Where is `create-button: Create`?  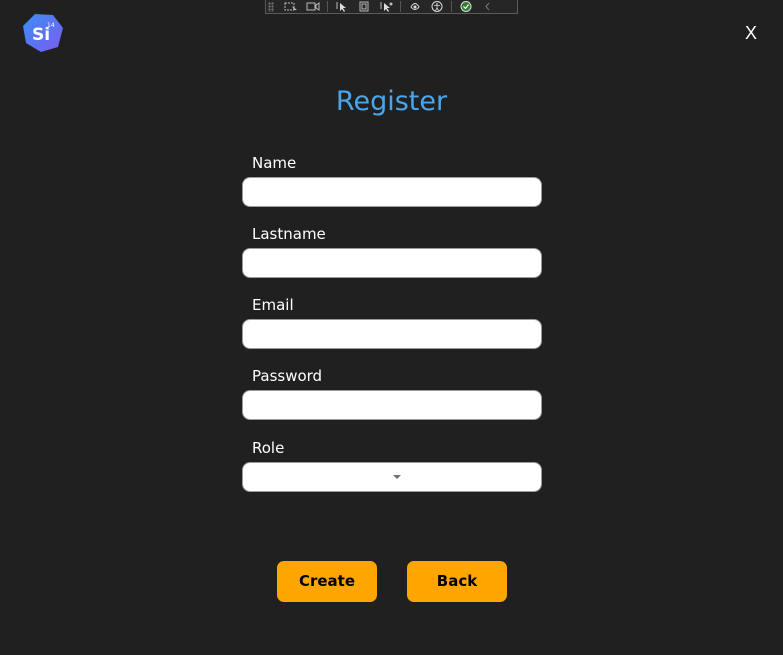 create-button: Create is located at coordinates (327, 581).